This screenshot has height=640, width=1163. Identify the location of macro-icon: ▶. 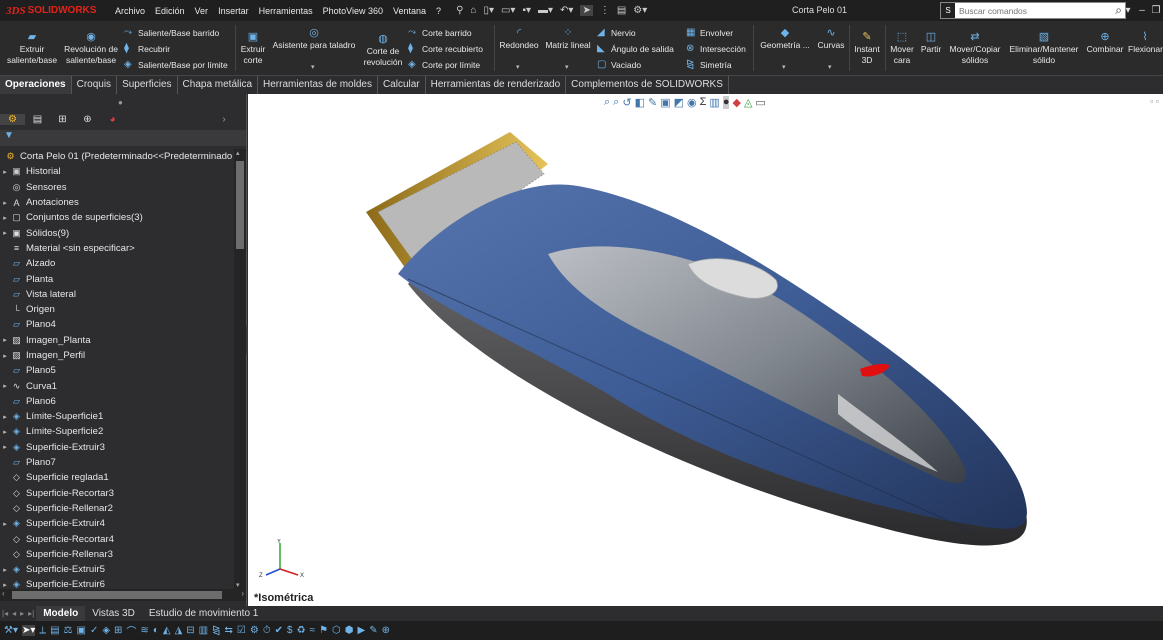
(362, 630).